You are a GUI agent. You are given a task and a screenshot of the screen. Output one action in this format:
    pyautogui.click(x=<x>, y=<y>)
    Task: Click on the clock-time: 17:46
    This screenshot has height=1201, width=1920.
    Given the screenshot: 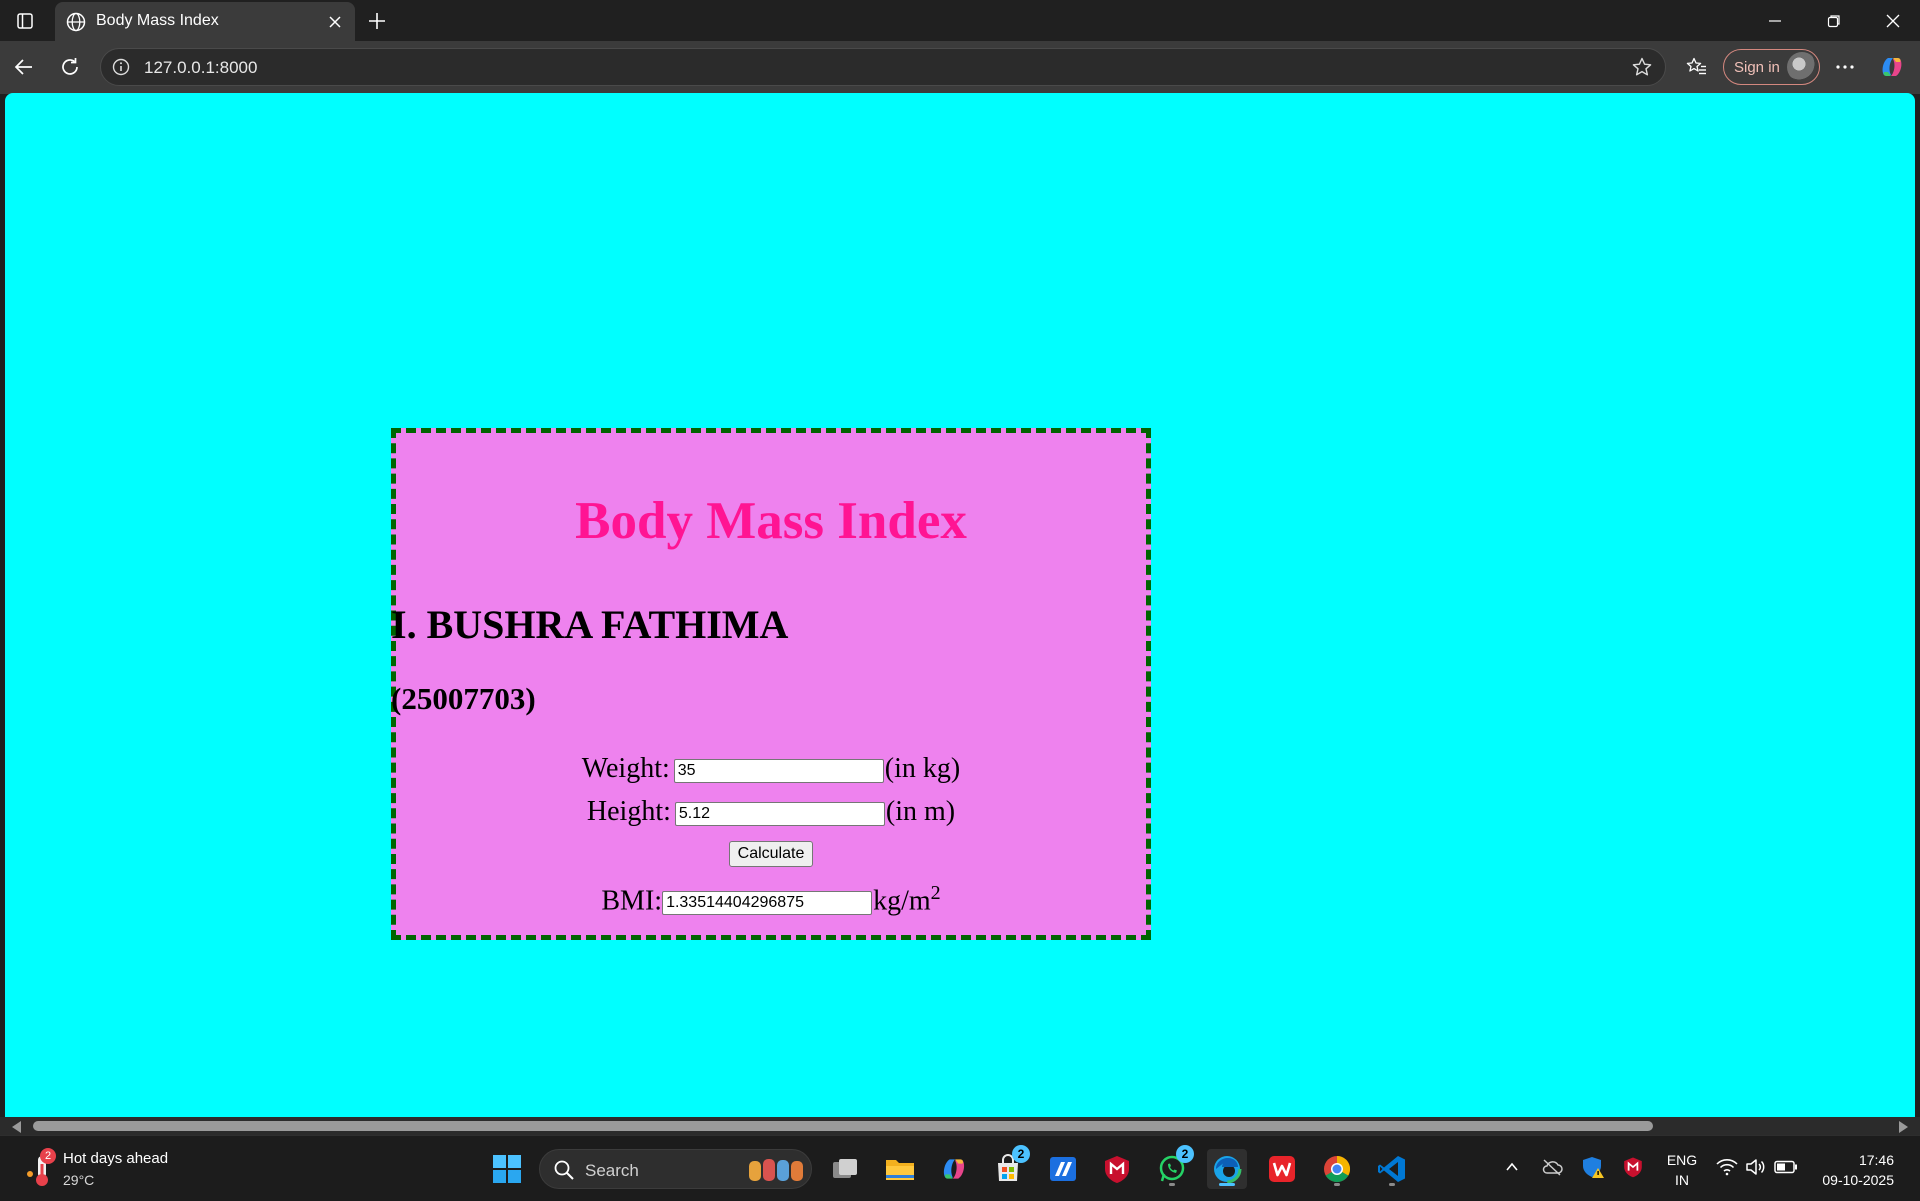 What is the action you would take?
    pyautogui.click(x=1876, y=1160)
    